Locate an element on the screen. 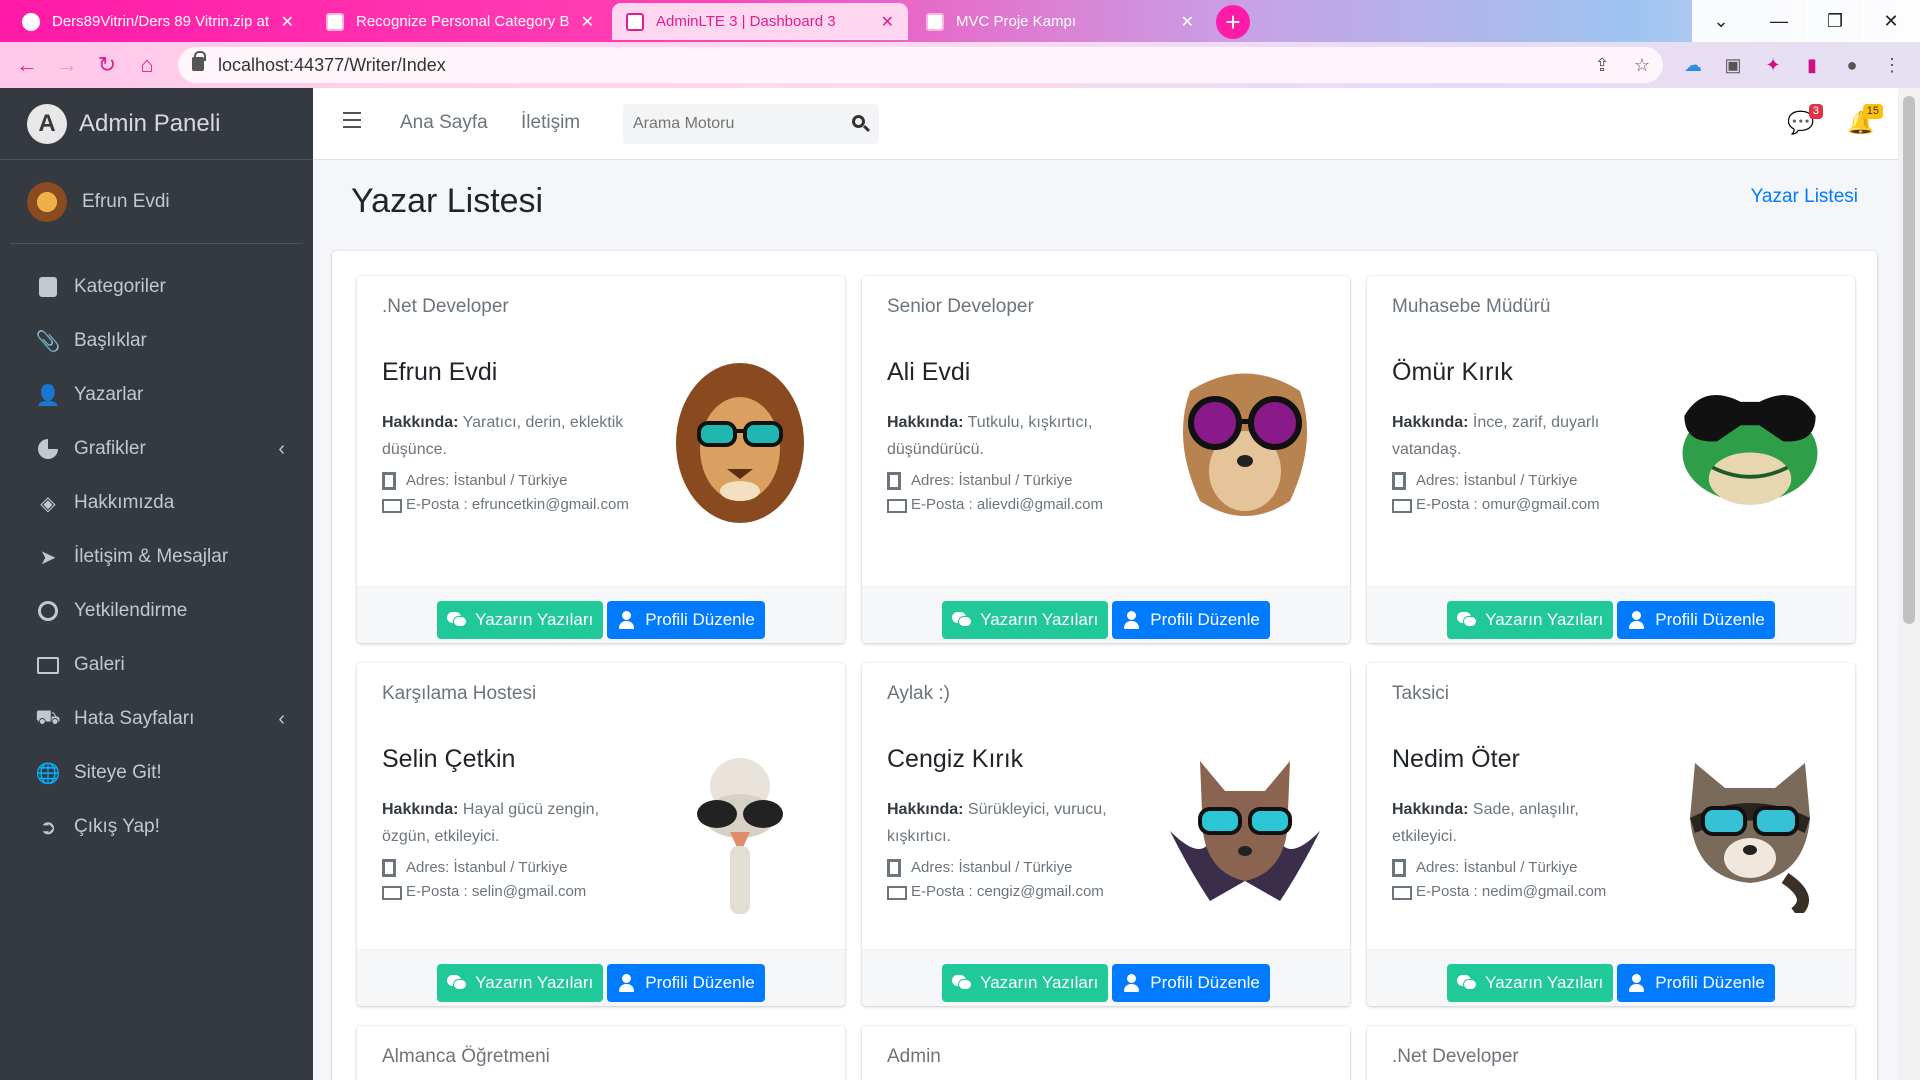 This screenshot has width=1920, height=1080. nav-link-home: Ana Sayfa is located at coordinates (444, 123).